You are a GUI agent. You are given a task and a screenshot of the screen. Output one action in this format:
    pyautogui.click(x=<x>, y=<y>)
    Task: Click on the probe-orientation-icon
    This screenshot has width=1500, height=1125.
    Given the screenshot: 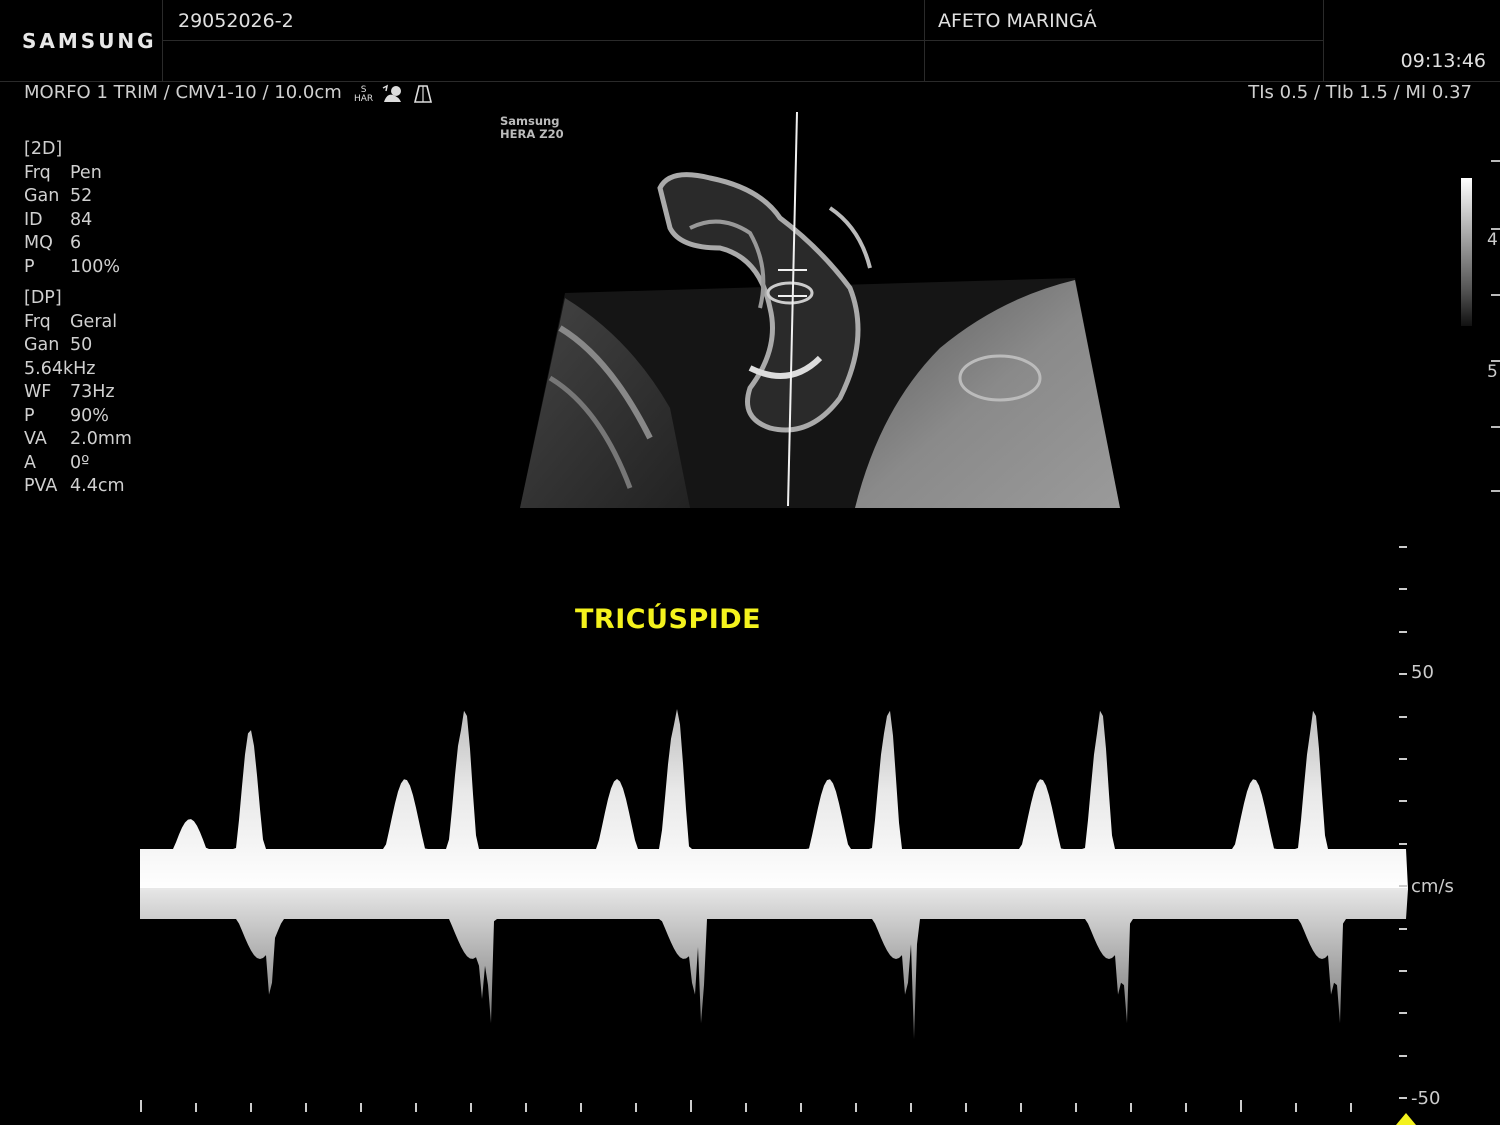 What is the action you would take?
    pyautogui.click(x=423, y=94)
    